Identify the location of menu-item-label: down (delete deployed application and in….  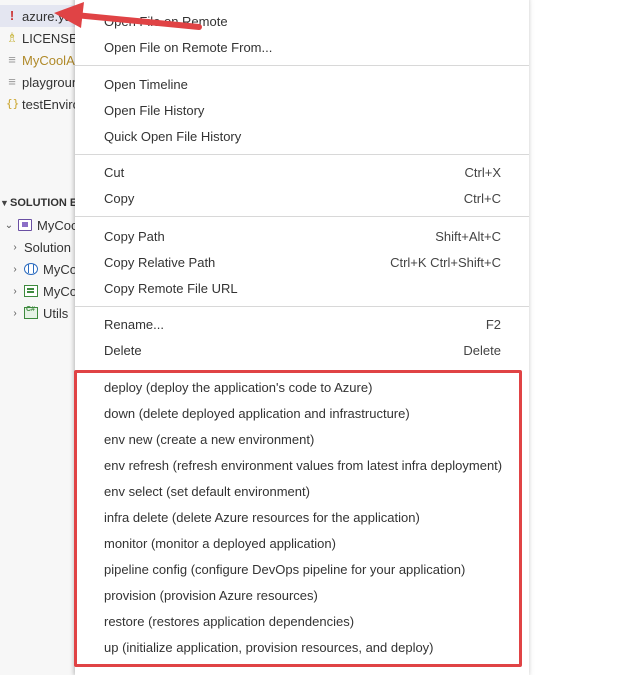
(257, 413).